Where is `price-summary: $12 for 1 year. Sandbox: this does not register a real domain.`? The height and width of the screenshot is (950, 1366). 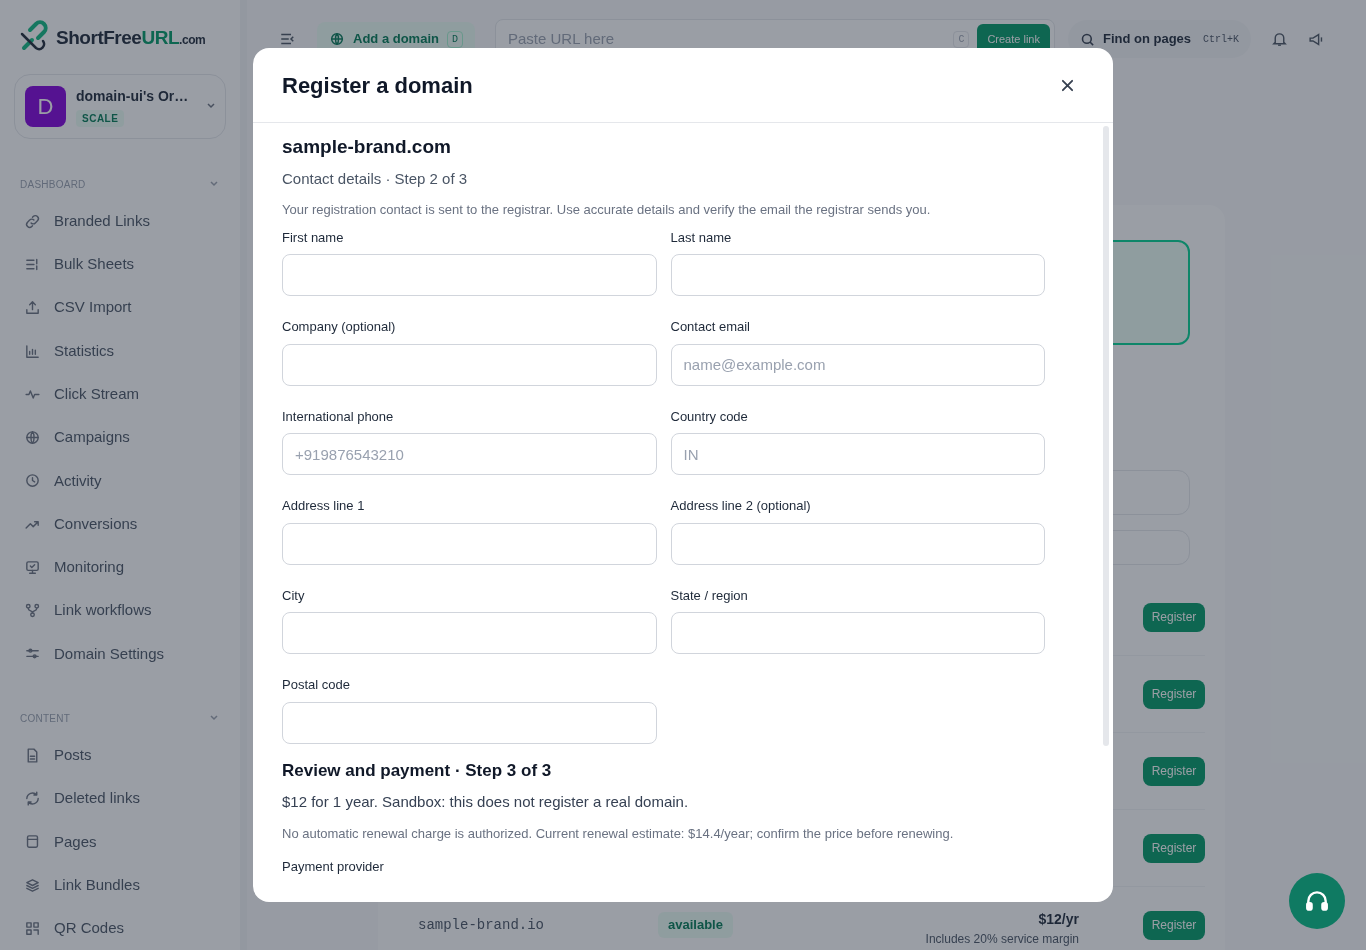 price-summary: $12 for 1 year. Sandbox: this does not register a real domain. is located at coordinates (486, 802).